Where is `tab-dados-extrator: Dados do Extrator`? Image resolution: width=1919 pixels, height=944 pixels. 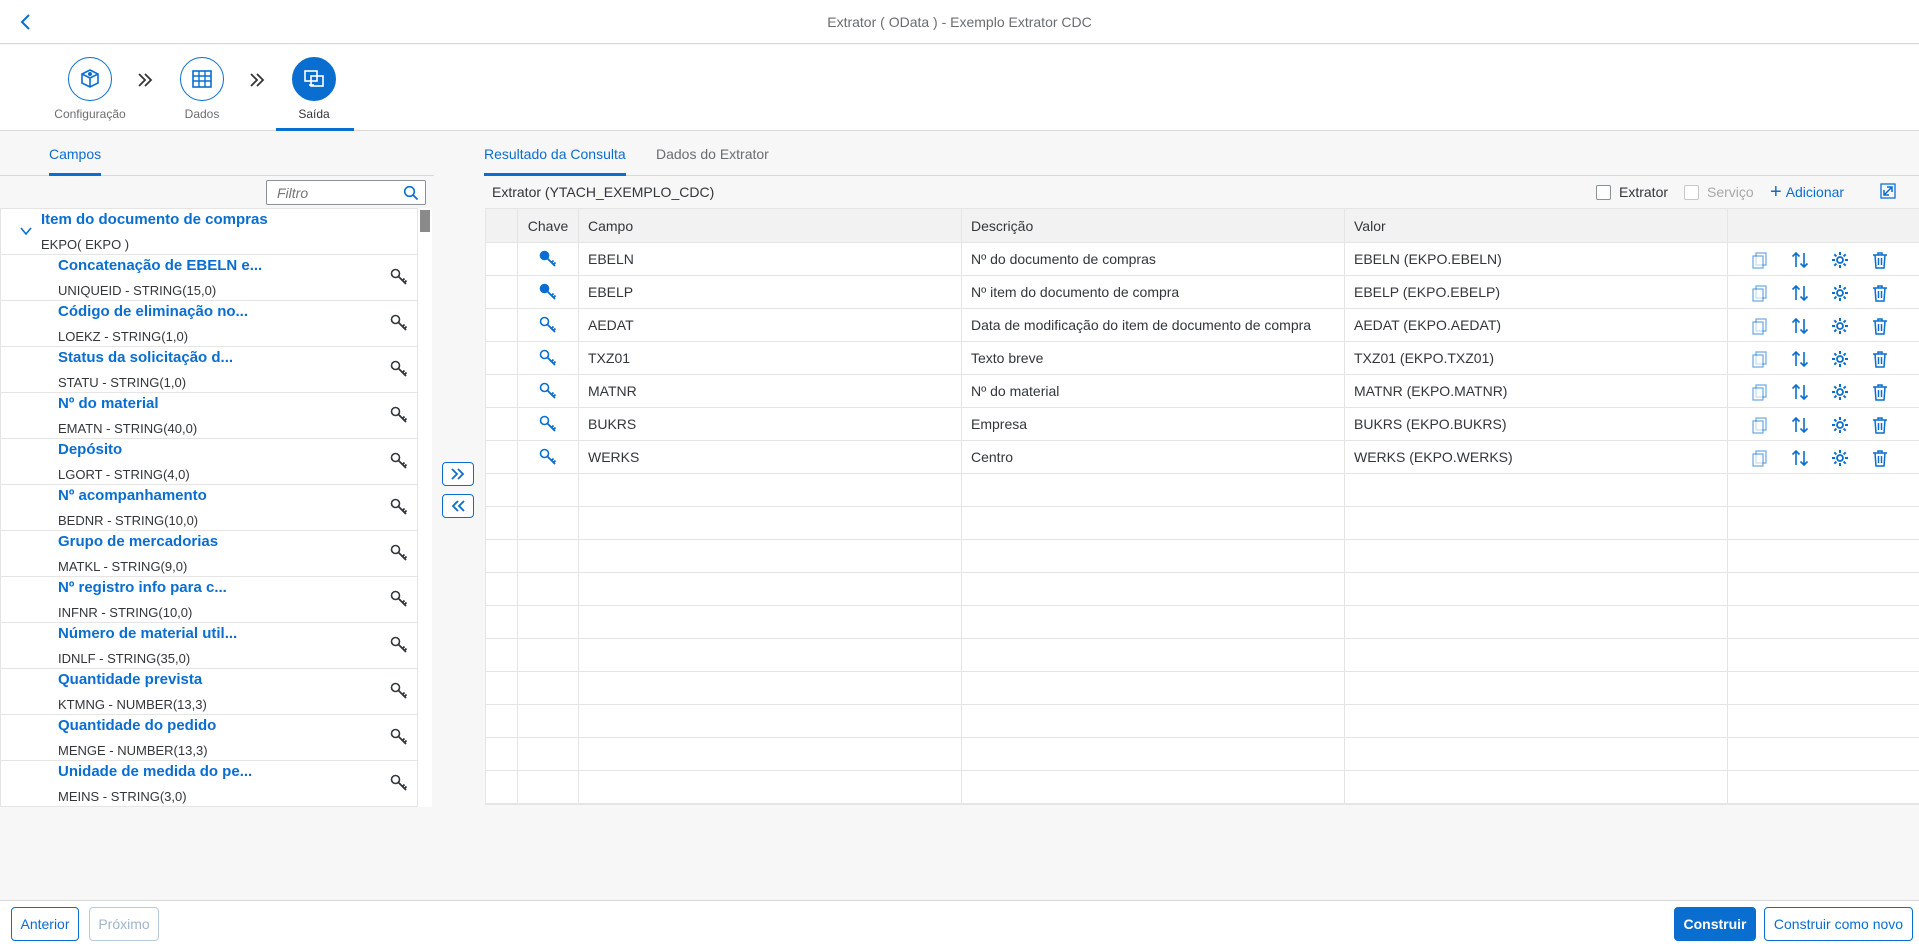 tab-dados-extrator: Dados do Extrator is located at coordinates (712, 159).